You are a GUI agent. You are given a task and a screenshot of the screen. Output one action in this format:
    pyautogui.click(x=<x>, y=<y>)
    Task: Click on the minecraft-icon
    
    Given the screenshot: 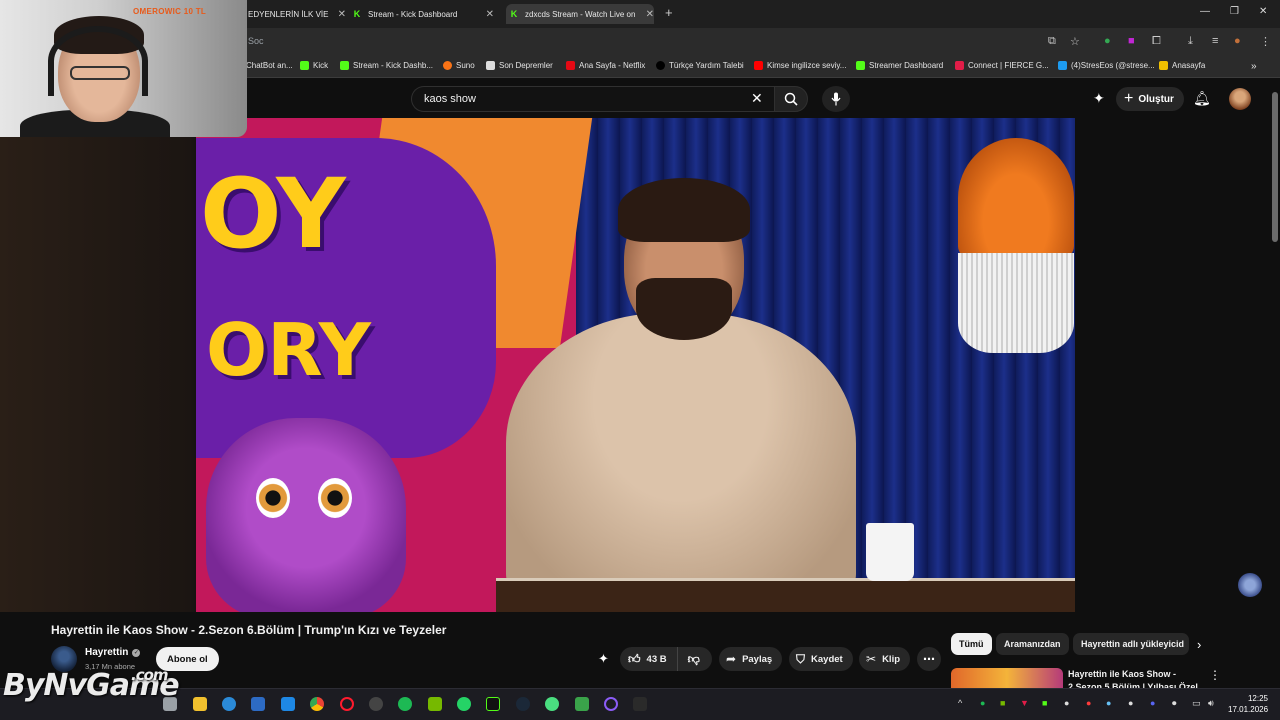 What is the action you would take?
    pyautogui.click(x=582, y=704)
    